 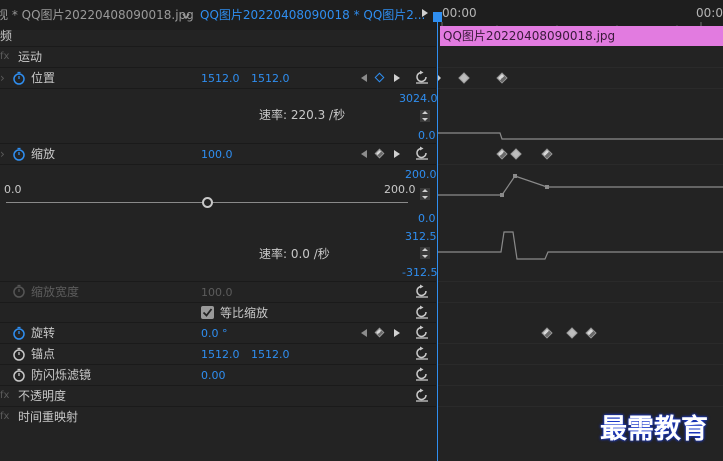 What do you see at coordinates (580, 185) in the screenshot?
I see `scale-value-curve` at bounding box center [580, 185].